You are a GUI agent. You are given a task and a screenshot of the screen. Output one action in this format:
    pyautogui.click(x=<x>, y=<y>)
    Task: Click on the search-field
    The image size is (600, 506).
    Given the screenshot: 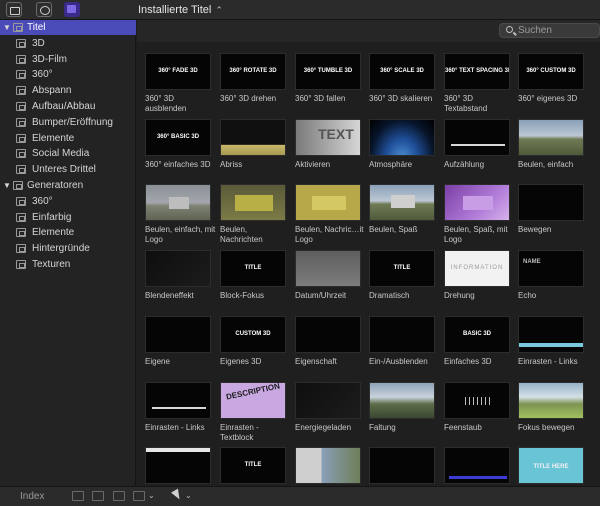 What is the action you would take?
    pyautogui.click(x=549, y=30)
    